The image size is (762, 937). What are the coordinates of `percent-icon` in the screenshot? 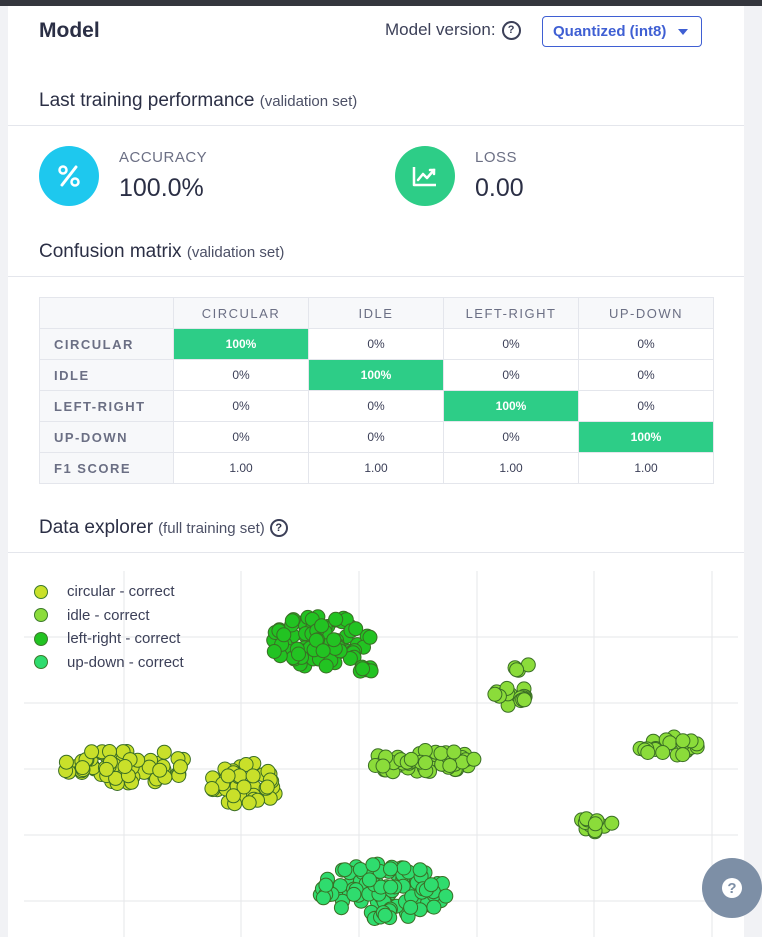 It's located at (69, 176).